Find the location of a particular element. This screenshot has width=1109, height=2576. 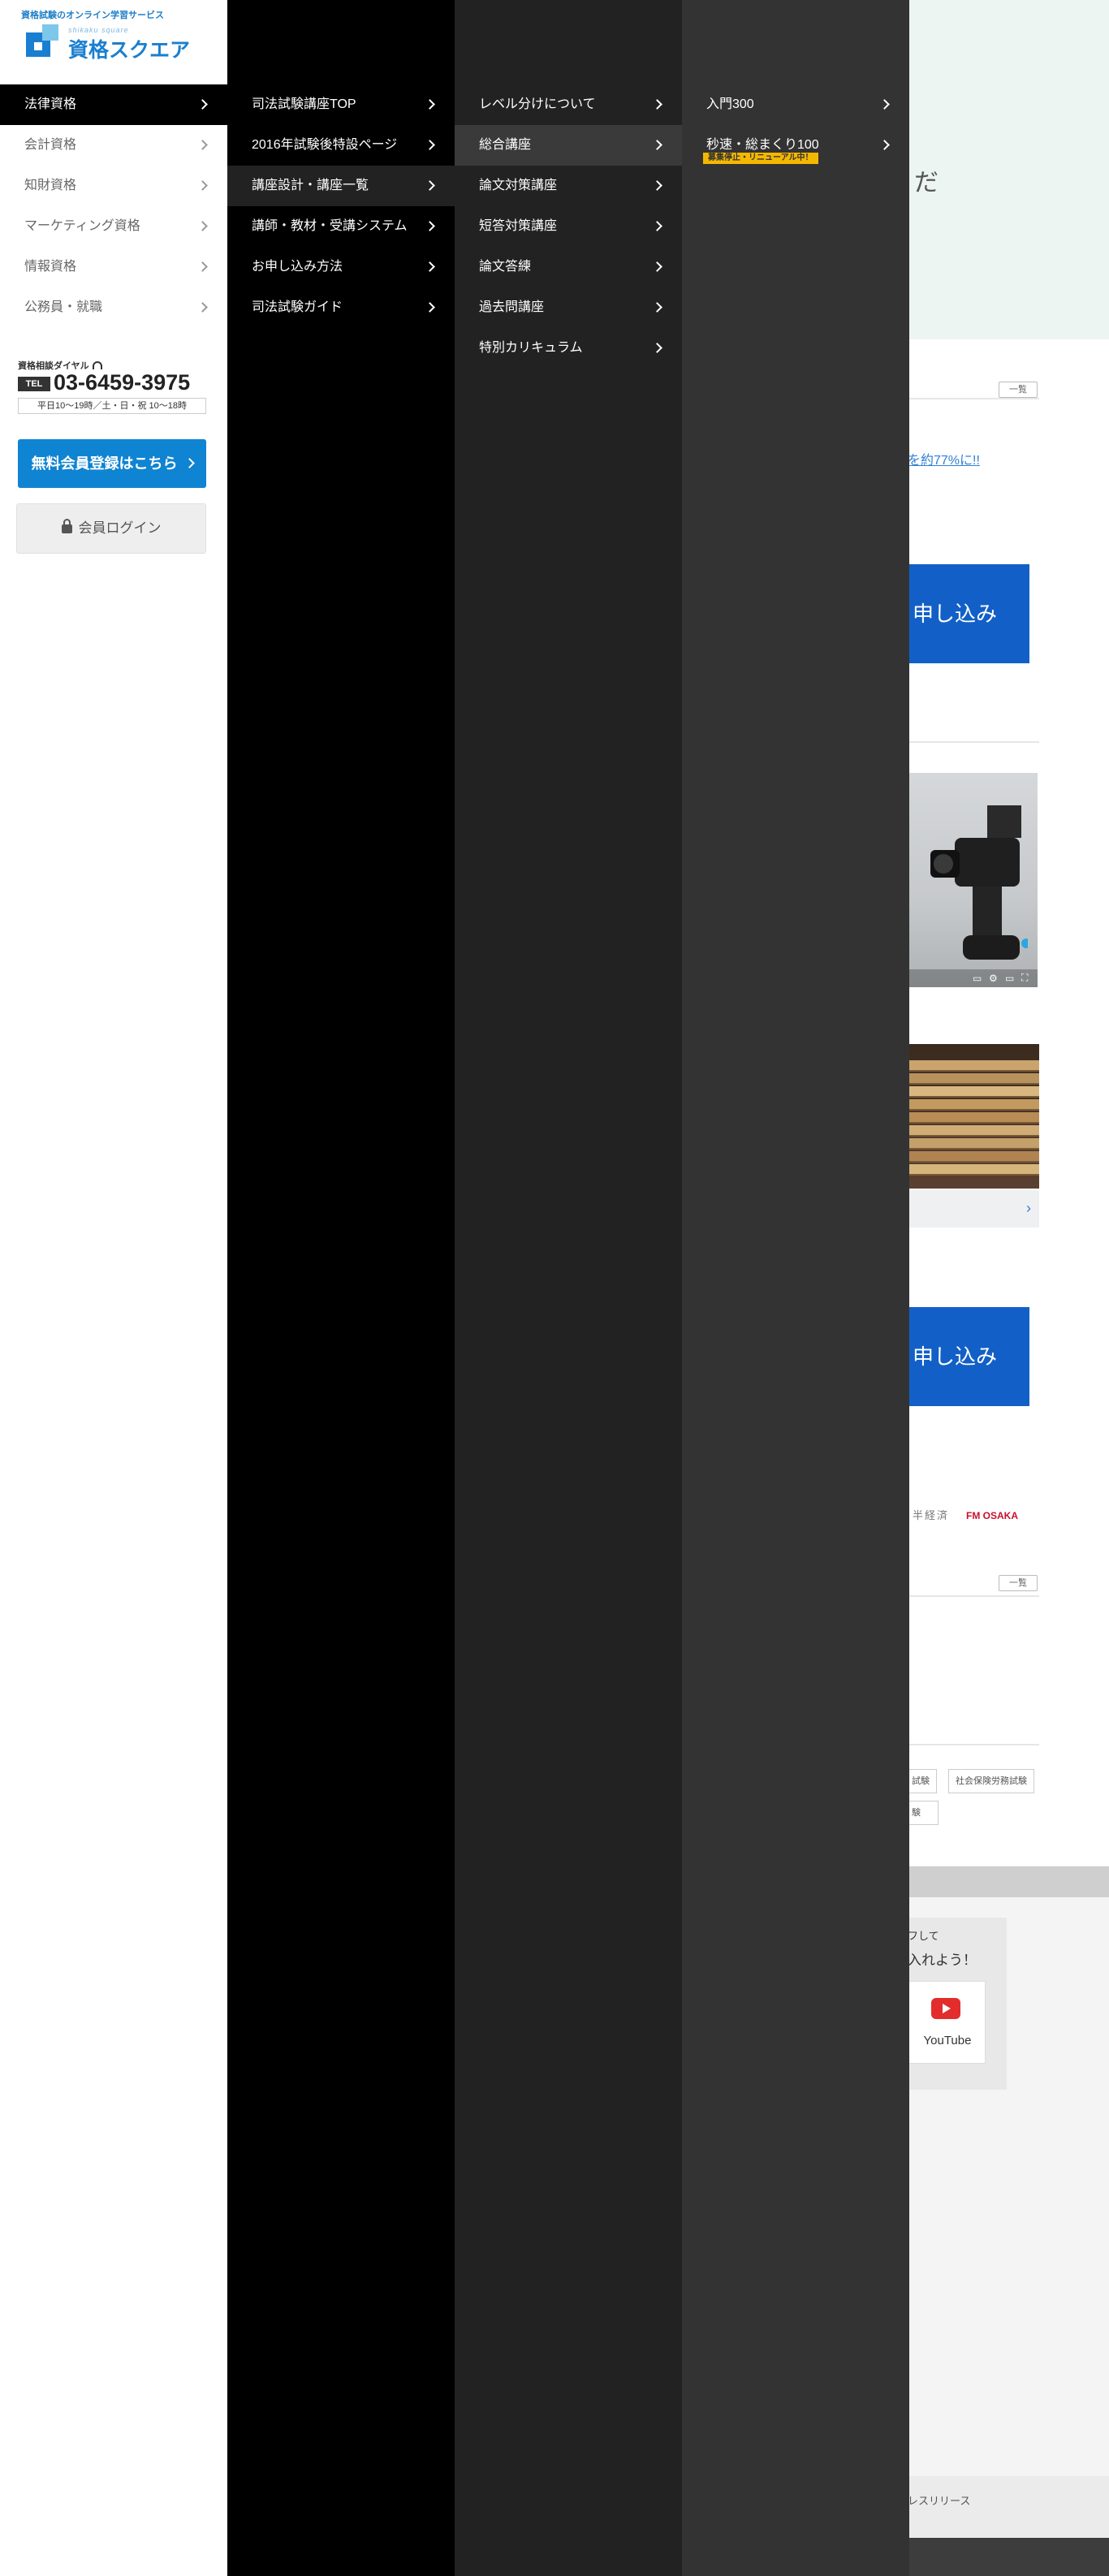

menu-item-label: 司法試験ガイド is located at coordinates (298, 307).